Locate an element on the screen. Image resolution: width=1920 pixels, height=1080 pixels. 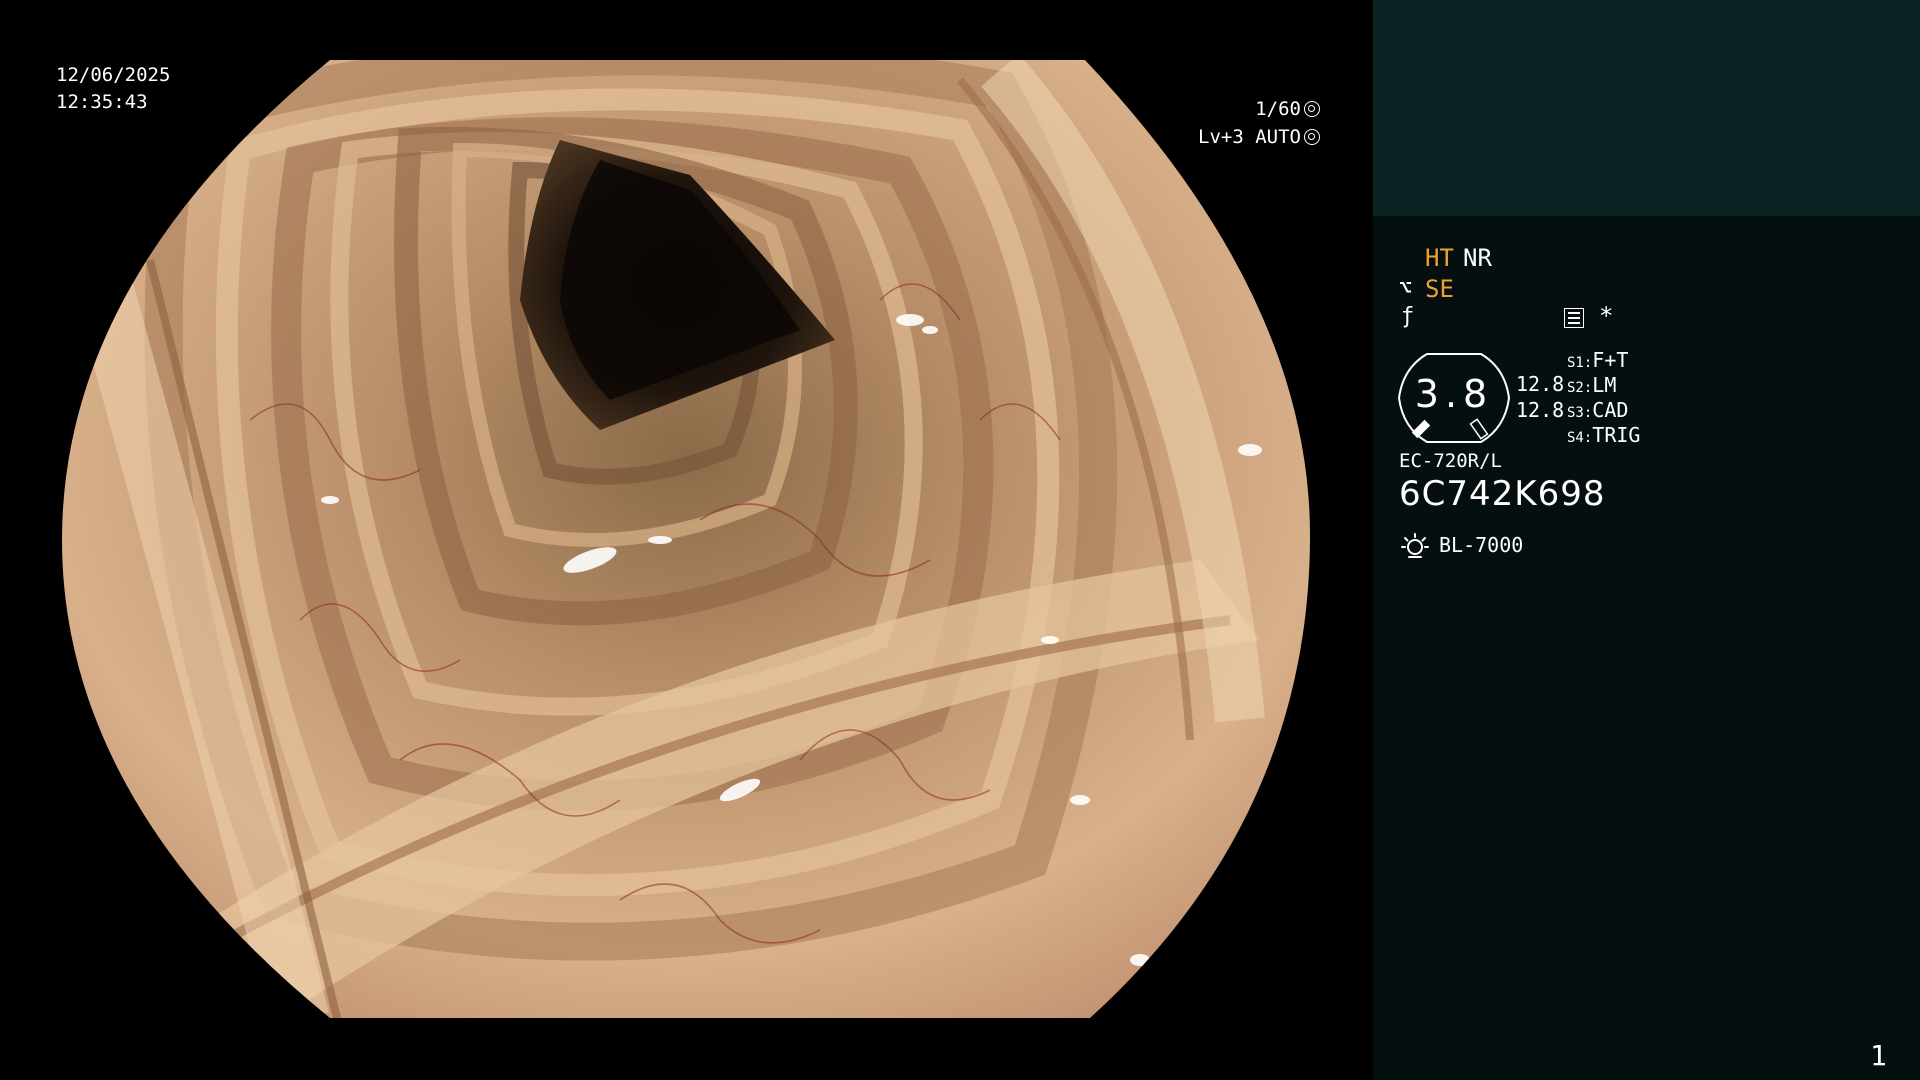
switch-key: S1: is located at coordinates (1580, 363).